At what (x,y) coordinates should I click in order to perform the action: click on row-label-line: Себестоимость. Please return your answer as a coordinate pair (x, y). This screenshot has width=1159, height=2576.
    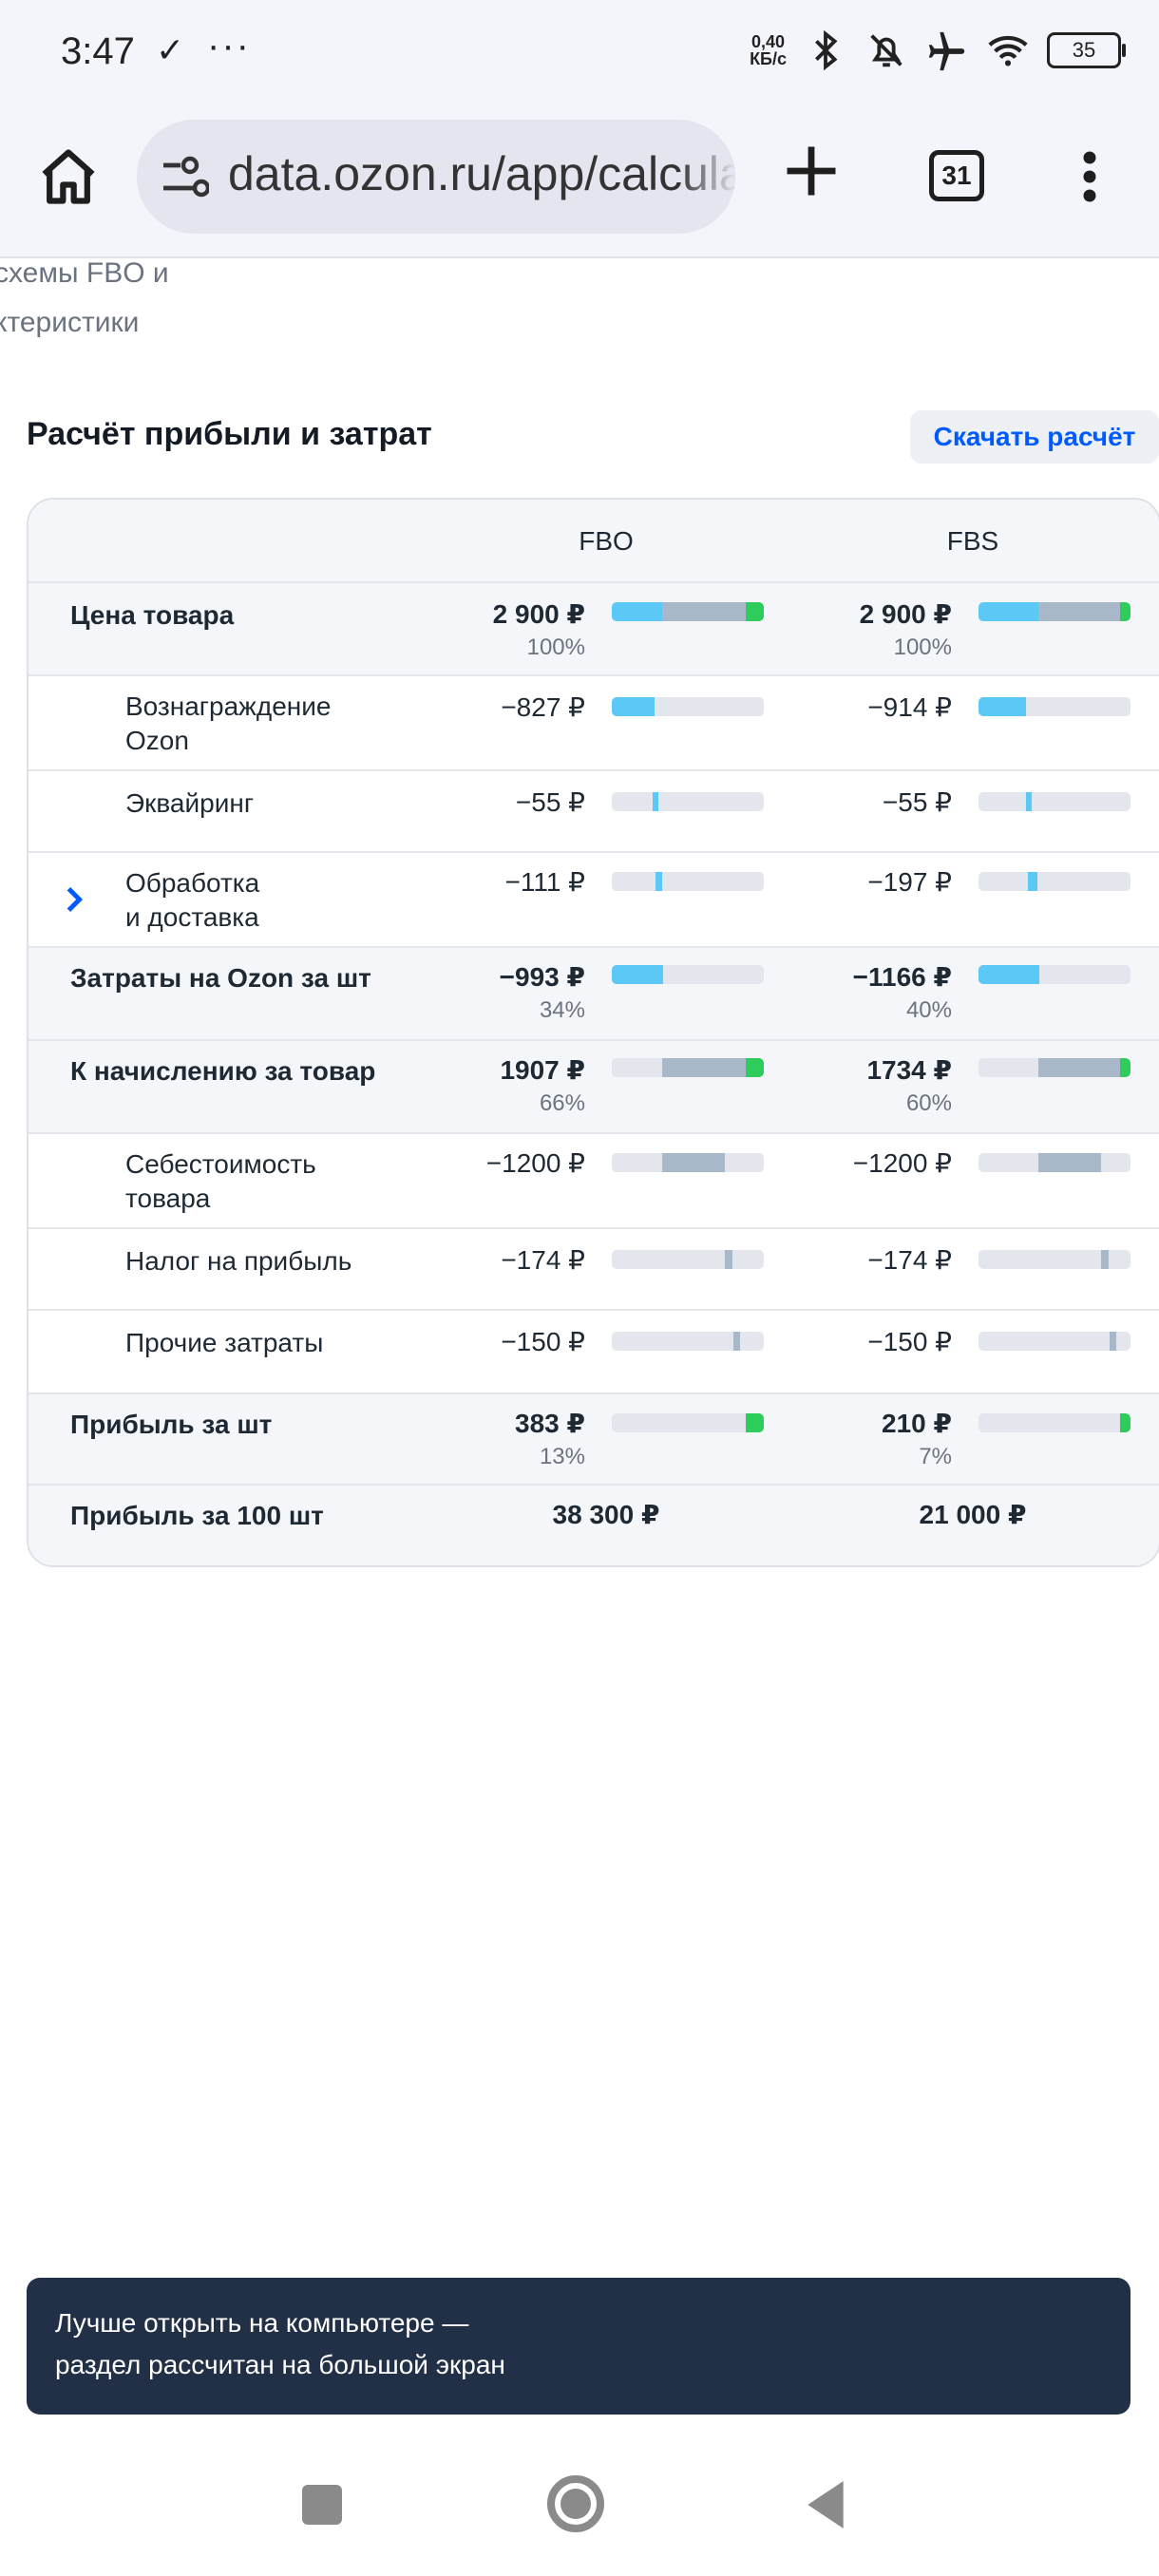
    Looking at the image, I should click on (220, 1164).